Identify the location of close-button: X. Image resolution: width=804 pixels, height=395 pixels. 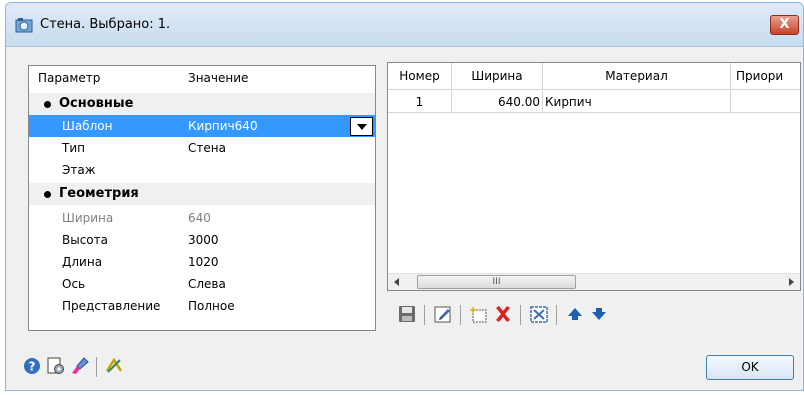
(784, 25).